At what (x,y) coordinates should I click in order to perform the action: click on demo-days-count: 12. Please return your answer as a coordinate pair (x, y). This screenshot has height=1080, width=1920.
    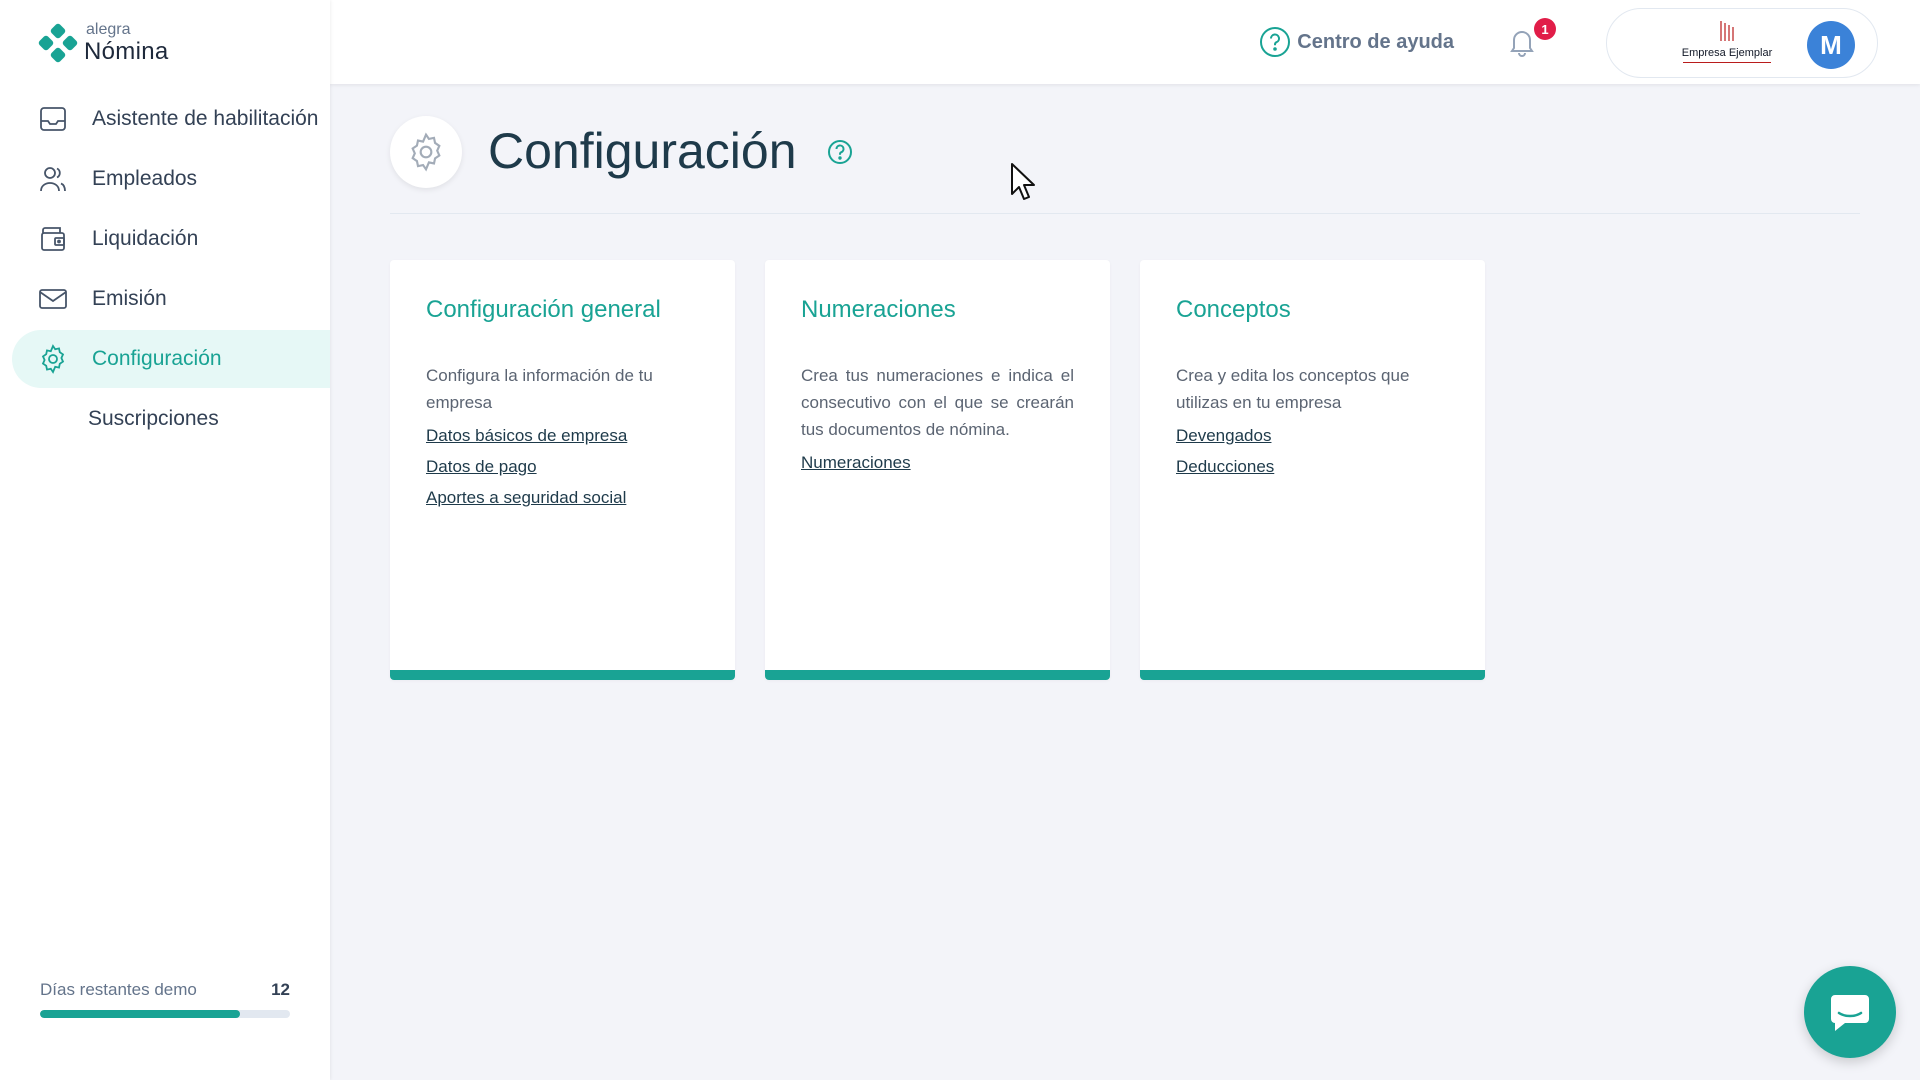
    Looking at the image, I should click on (280, 989).